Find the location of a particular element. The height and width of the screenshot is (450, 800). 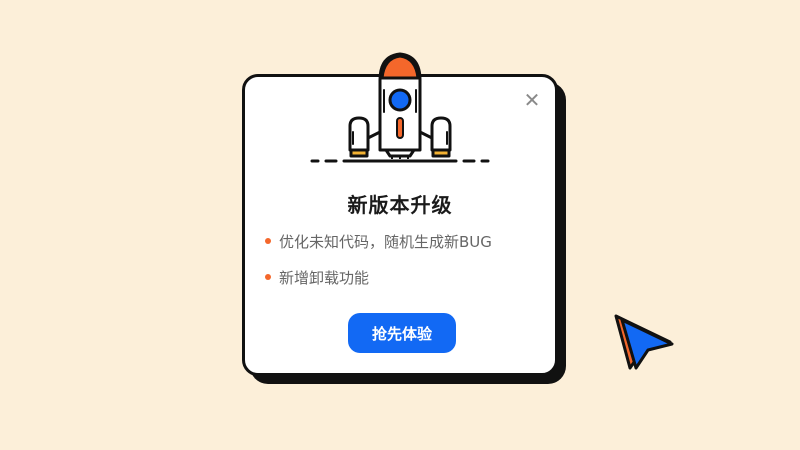

feature-list: 优化未知代码，随机生成新BUG 新增卸载功能 is located at coordinates (378, 267).